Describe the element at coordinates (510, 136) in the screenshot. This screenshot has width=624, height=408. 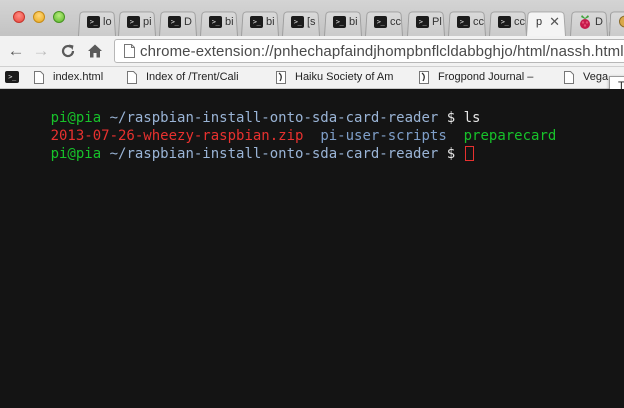
I see `file-executable: preparecard` at that location.